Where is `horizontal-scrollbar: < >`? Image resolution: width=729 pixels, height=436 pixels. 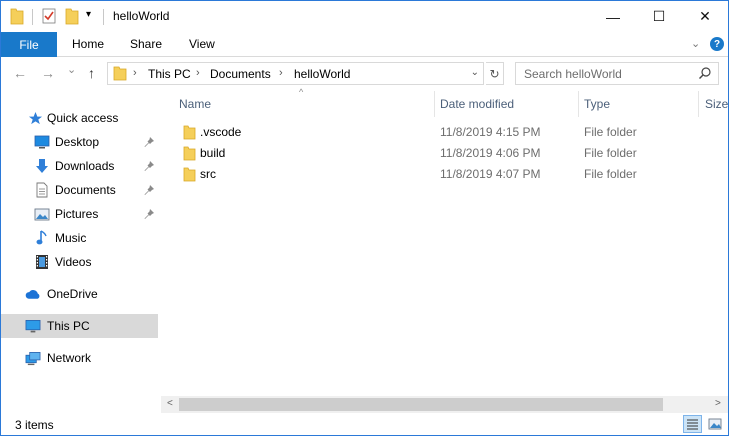 horizontal-scrollbar: < > is located at coordinates (444, 404).